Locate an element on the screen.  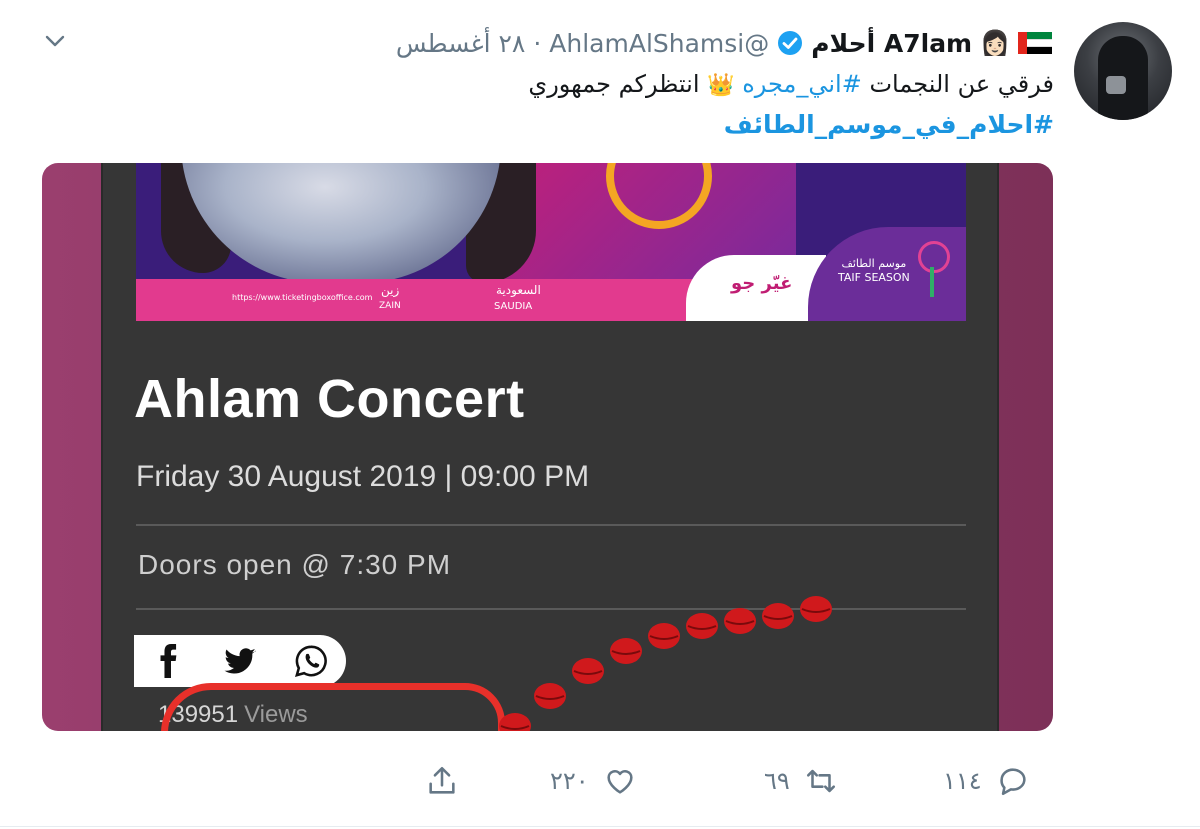
sponsor-zain-en: ZAIN is located at coordinates (390, 306).